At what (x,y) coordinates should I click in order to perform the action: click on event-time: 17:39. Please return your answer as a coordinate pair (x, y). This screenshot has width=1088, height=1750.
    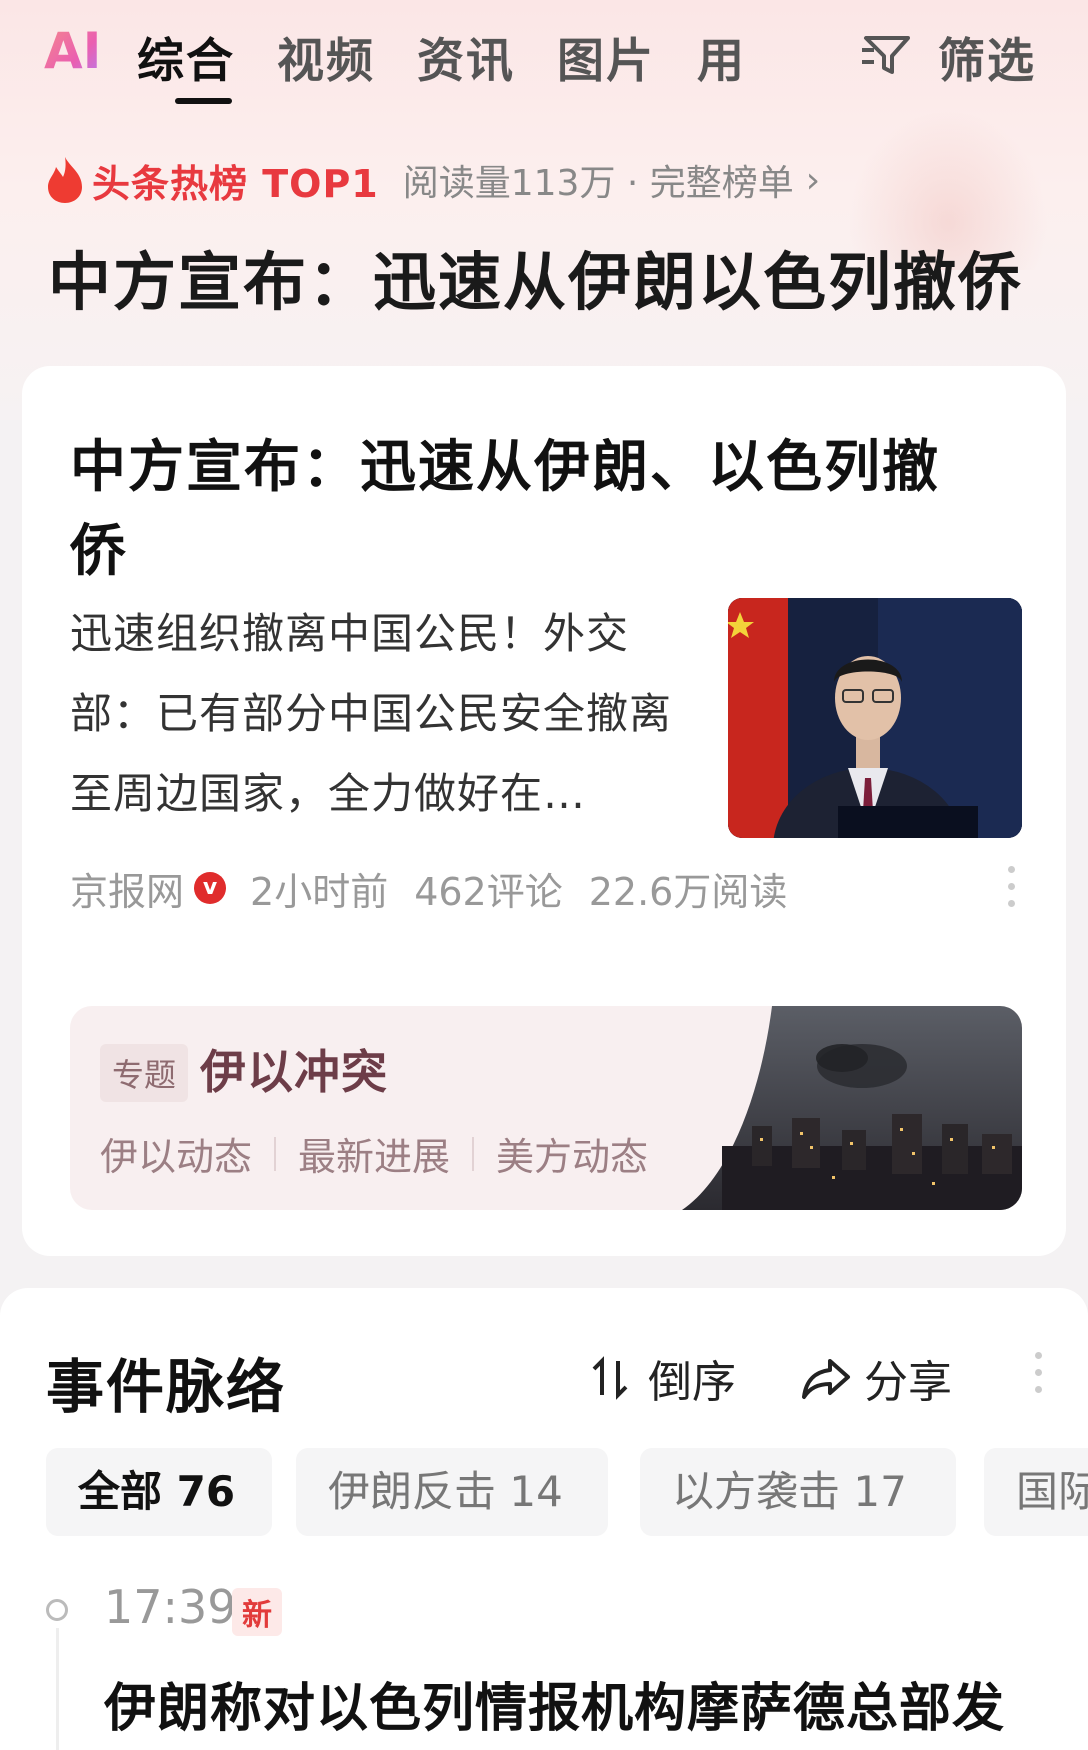
    Looking at the image, I should click on (170, 1607).